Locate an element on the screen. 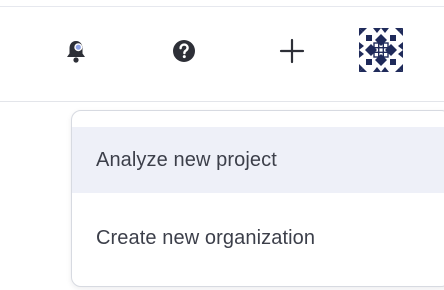 The height and width of the screenshot is (290, 444). identicon-avatar is located at coordinates (381, 50).